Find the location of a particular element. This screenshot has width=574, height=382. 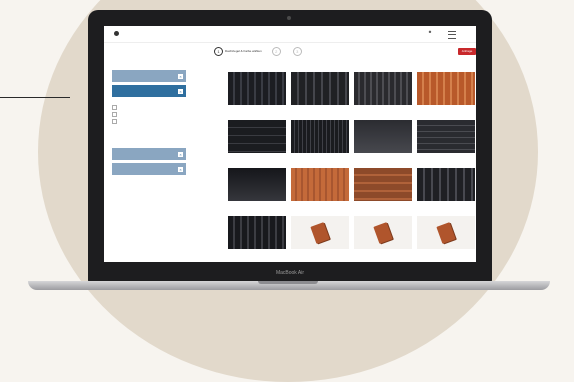

step-number: 2 is located at coordinates (276, 51).